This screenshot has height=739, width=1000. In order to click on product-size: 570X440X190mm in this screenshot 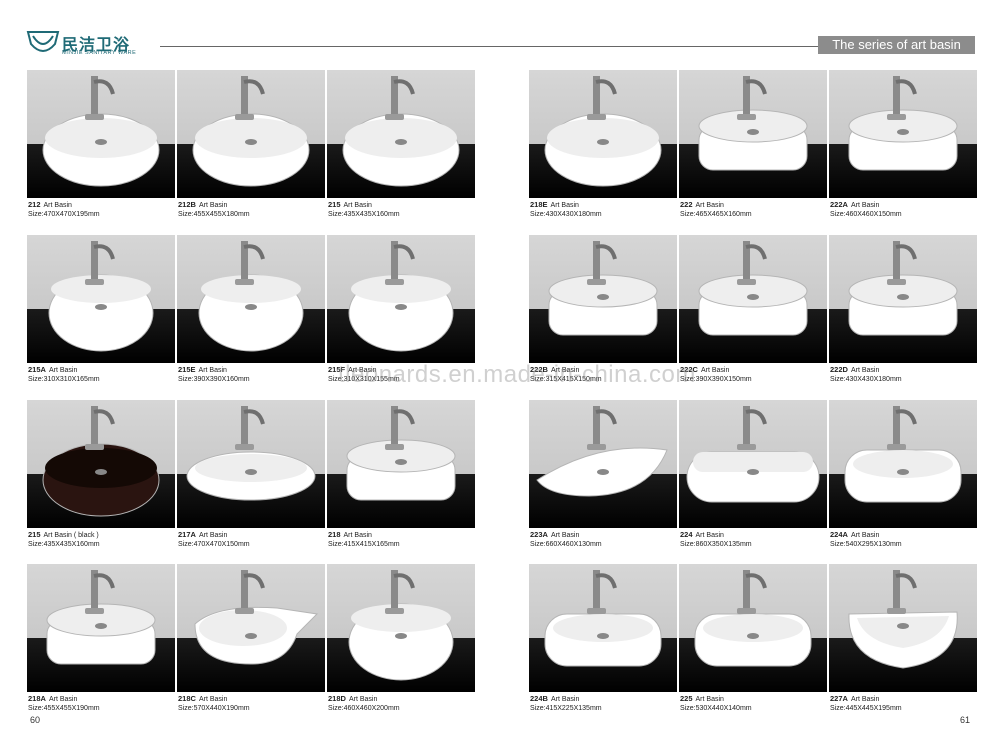, I will do `click(221, 708)`.